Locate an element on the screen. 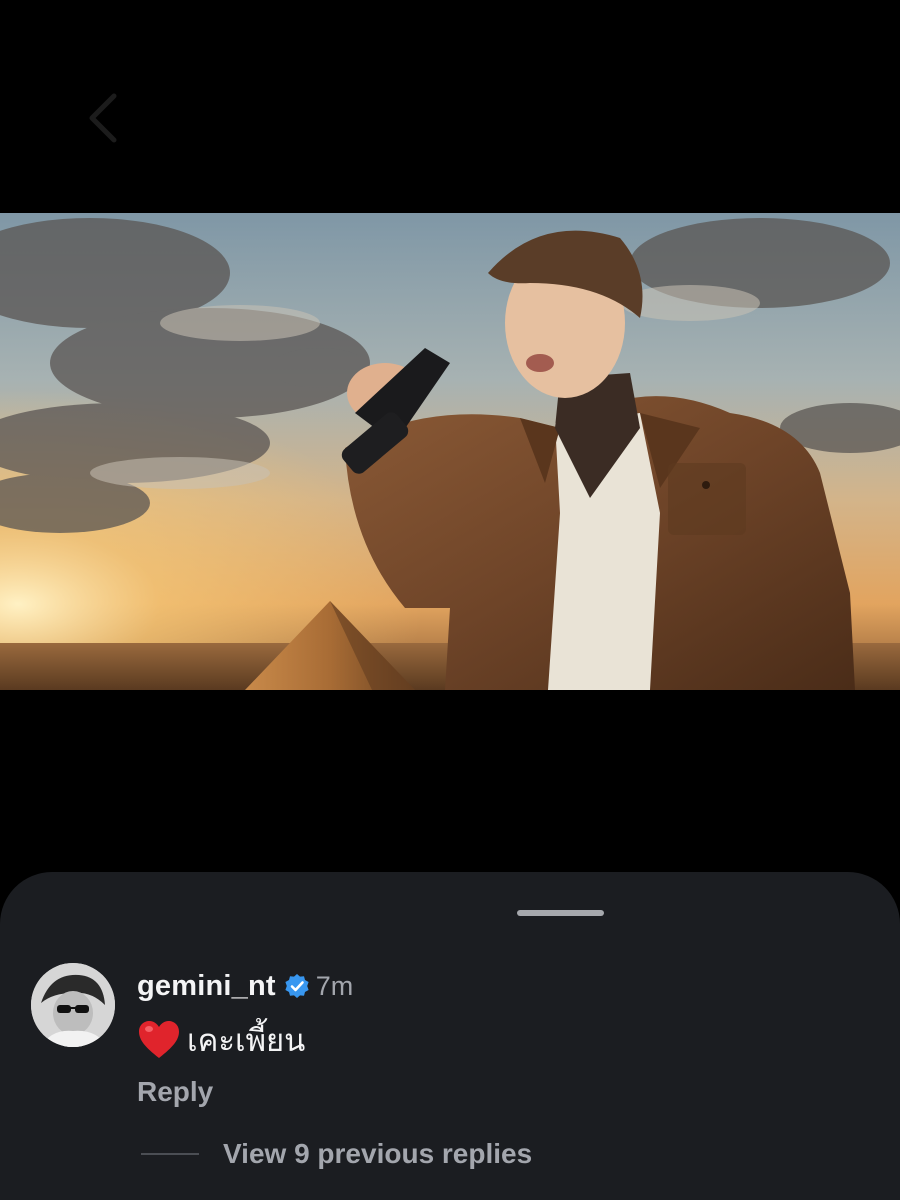 The height and width of the screenshot is (1200, 900). replies-divider-line is located at coordinates (170, 1154).